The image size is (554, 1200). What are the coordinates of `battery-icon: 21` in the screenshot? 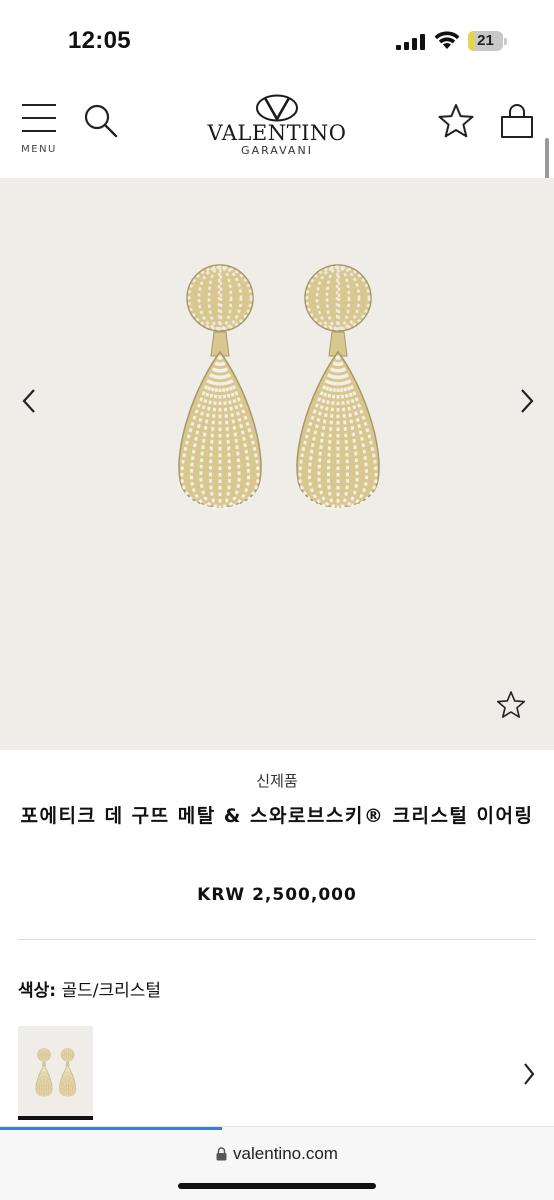 It's located at (488, 41).